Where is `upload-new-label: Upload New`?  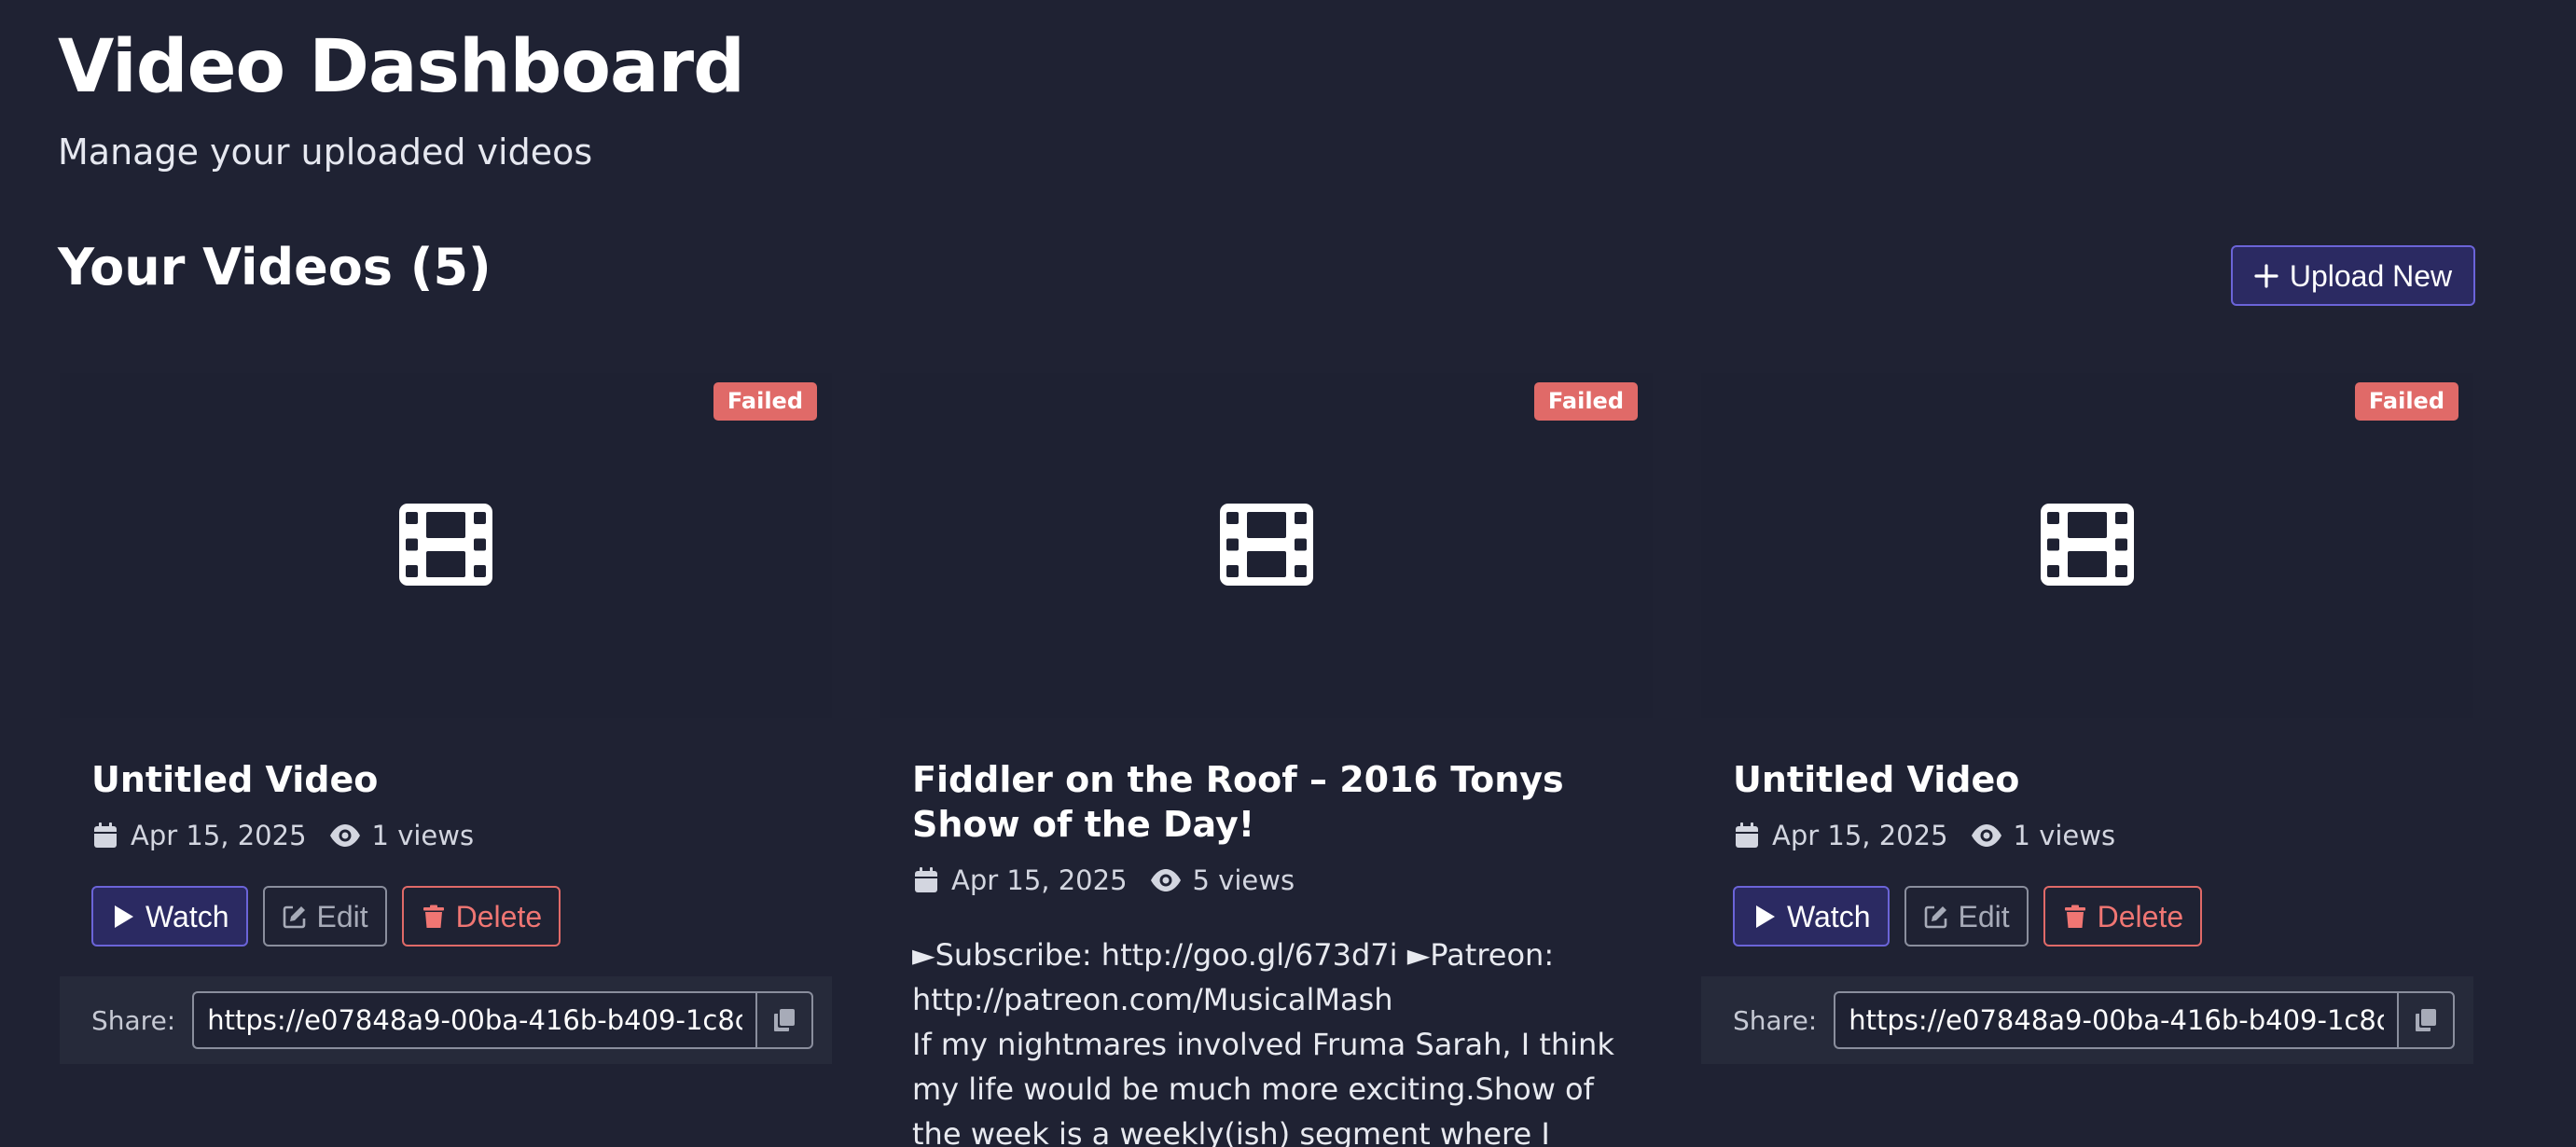 upload-new-label: Upload New is located at coordinates (2371, 275).